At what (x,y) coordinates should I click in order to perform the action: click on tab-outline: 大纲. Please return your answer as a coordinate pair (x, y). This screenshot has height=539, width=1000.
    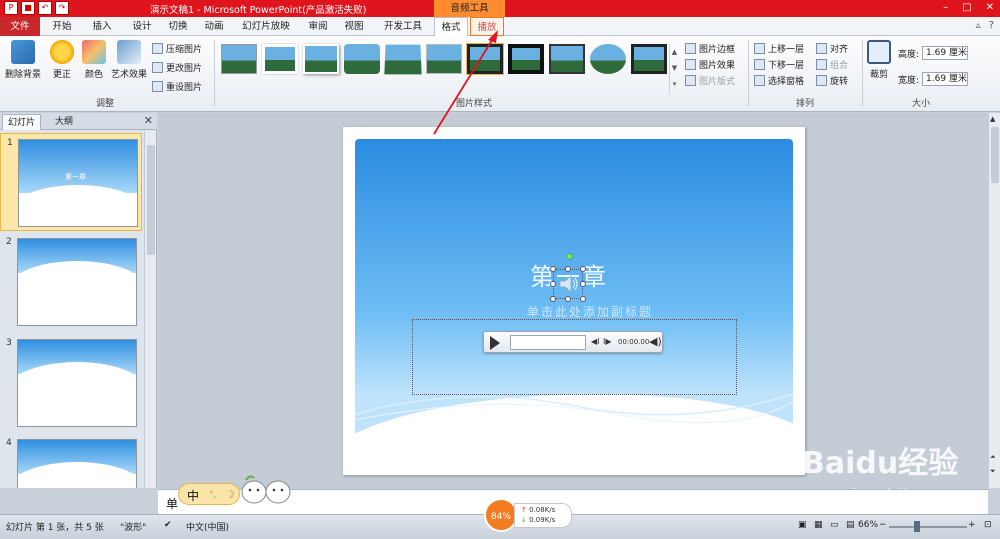
    Looking at the image, I should click on (64, 122).